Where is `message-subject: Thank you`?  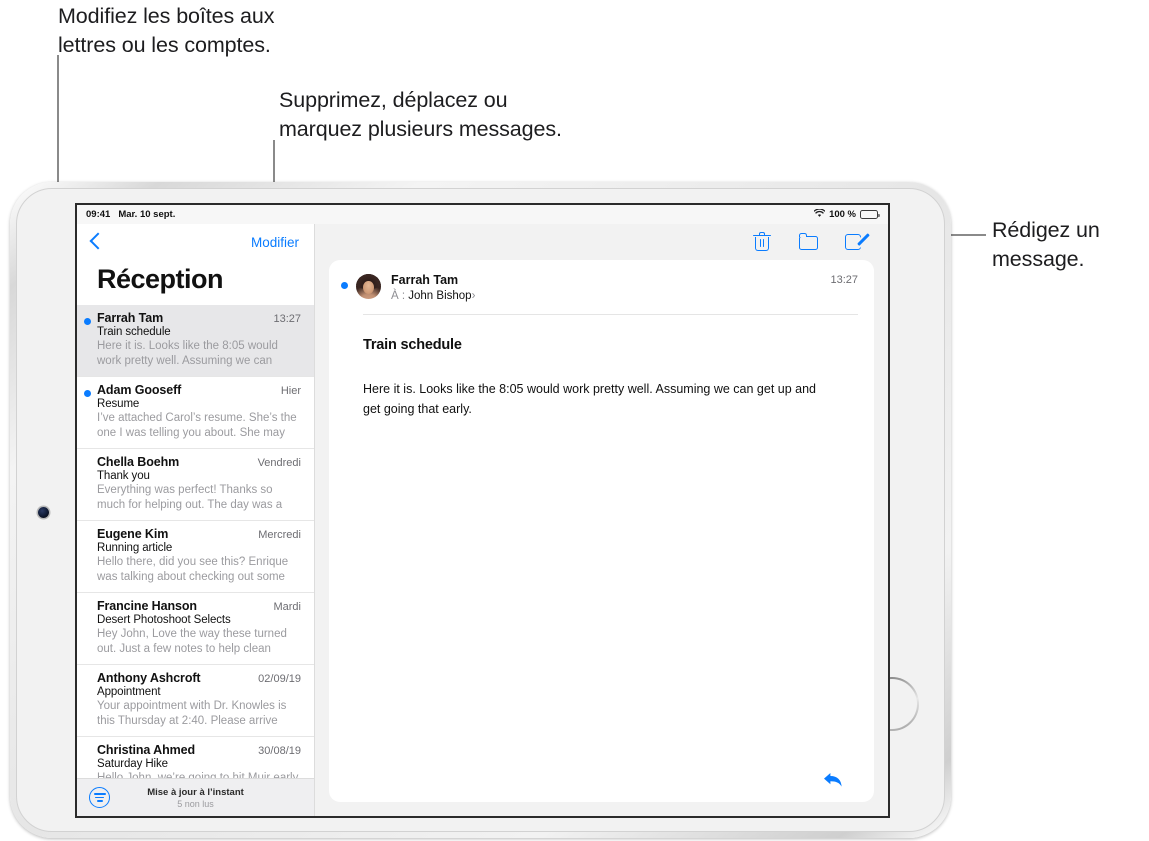
message-subject: Thank you is located at coordinates (123, 476).